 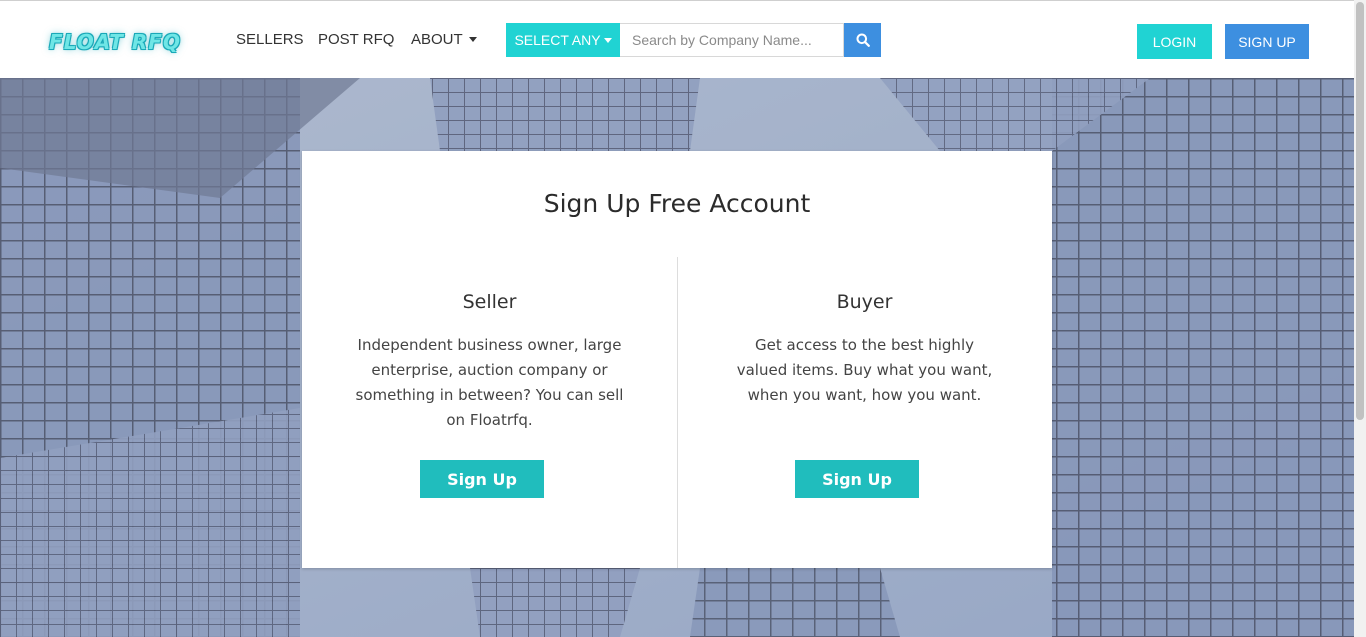 I want to click on buyer-signup-button: Sign Up, so click(x=857, y=479).